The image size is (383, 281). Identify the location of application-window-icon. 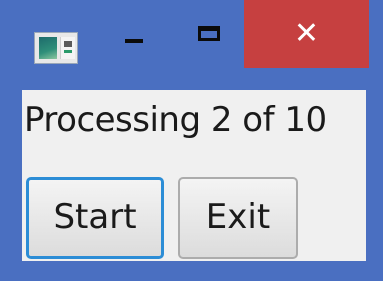
(56, 48).